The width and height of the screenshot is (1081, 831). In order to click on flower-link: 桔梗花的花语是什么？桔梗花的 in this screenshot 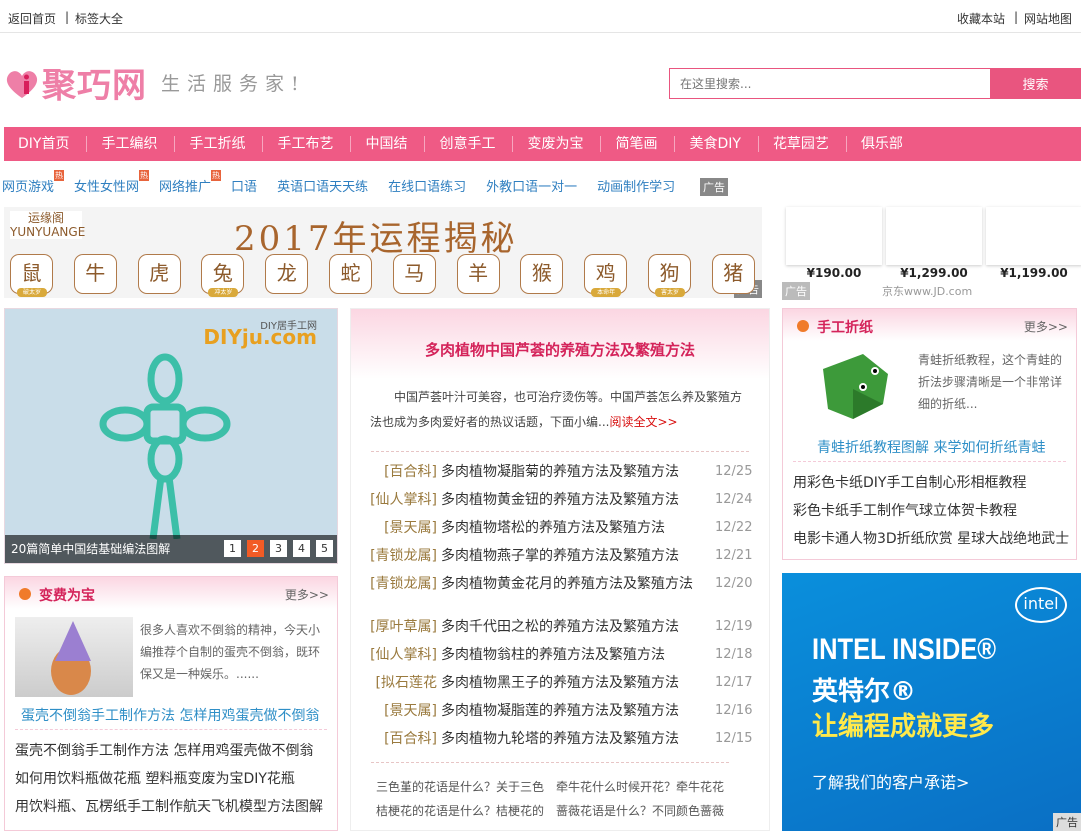, I will do `click(466, 811)`.